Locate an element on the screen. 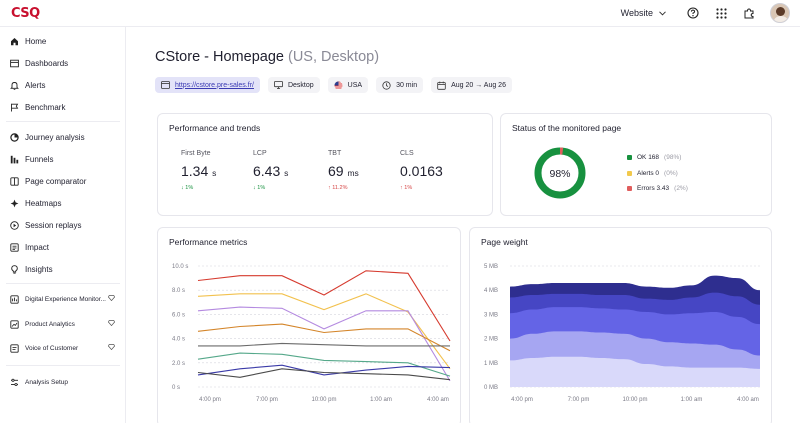 Image resolution: width=800 pixels, height=423 pixels. sidebar-item-impact: Impact is located at coordinates (29, 247).